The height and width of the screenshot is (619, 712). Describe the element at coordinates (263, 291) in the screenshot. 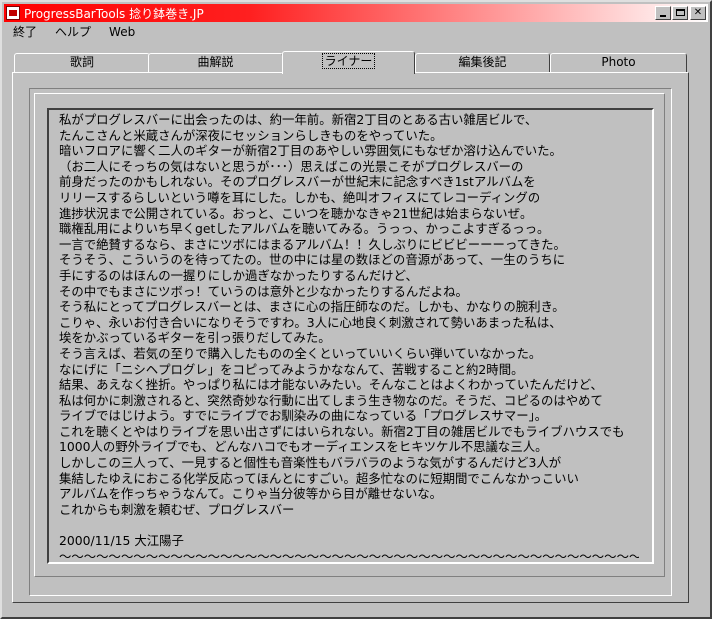

I see `liner-line: その中でもまさにツボっ！ていうのは意外と少なかったりするんだよね。` at that location.